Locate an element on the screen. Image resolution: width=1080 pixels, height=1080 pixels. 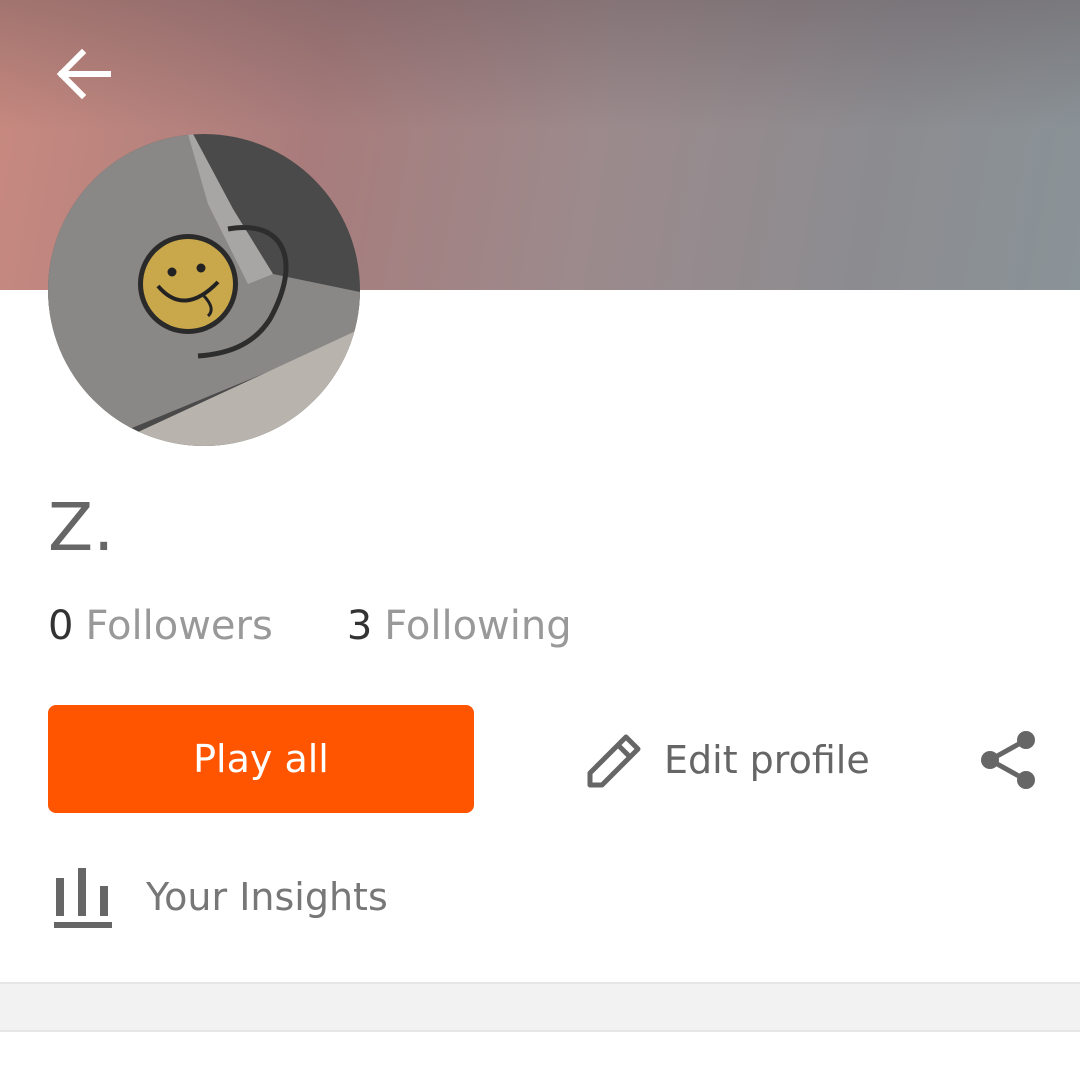
followers-count: 0 is located at coordinates (61, 626).